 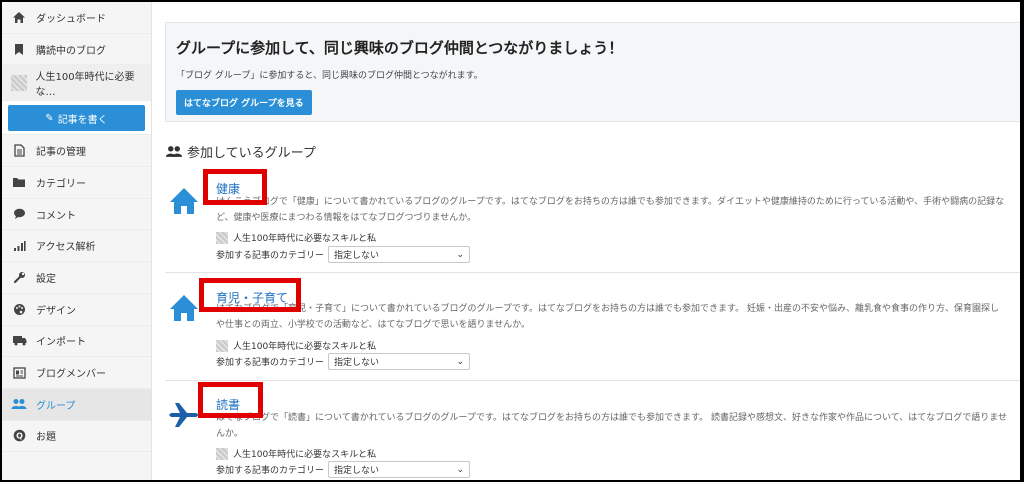 What do you see at coordinates (61, 343) in the screenshot?
I see `sidebar-item-label: インポート` at bounding box center [61, 343].